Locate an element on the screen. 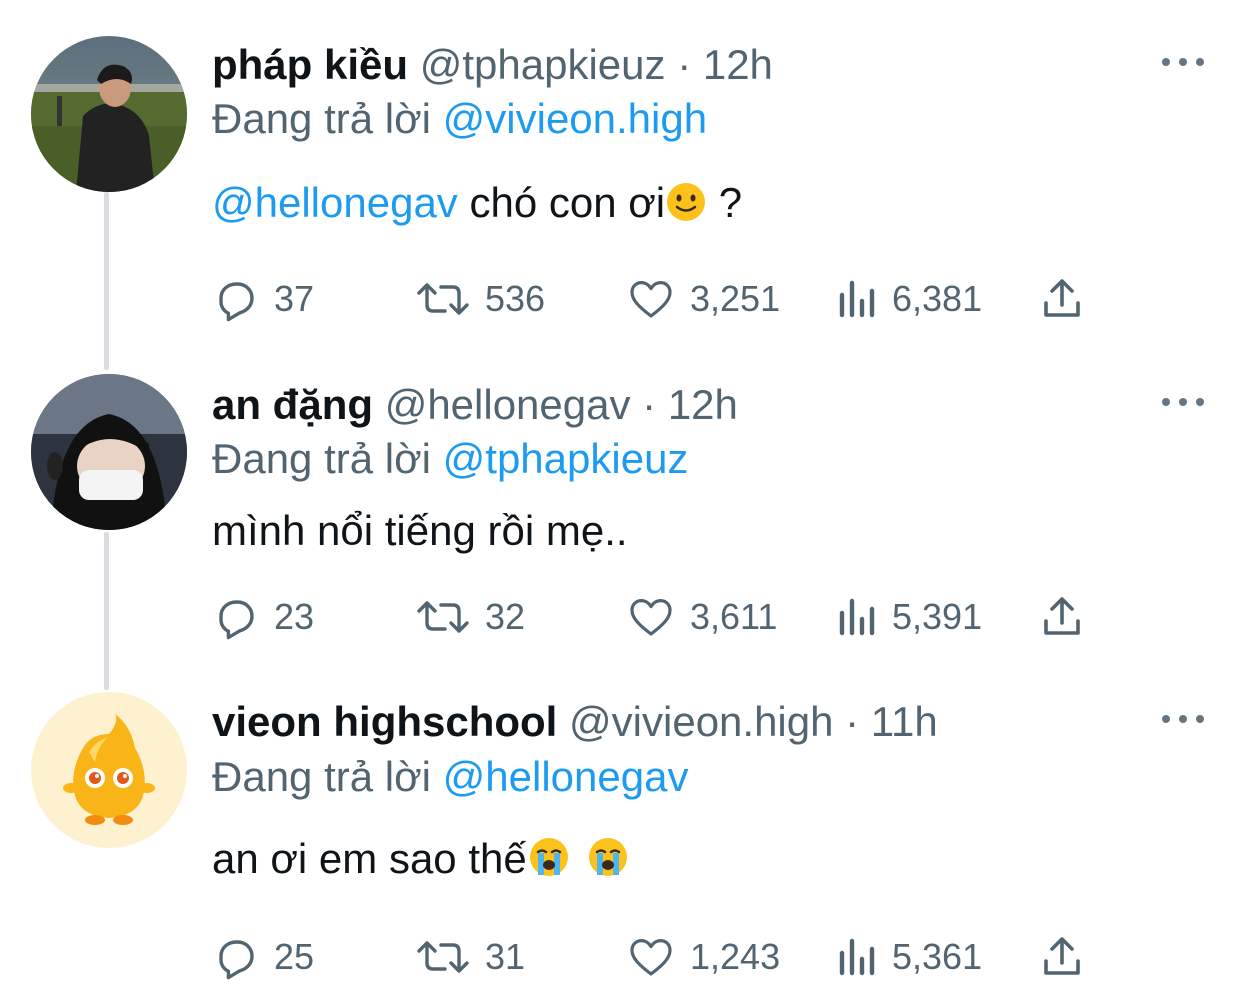 Image resolution: width=1242 pixels, height=996 pixels. user-handle: @hellonegav is located at coordinates (508, 404).